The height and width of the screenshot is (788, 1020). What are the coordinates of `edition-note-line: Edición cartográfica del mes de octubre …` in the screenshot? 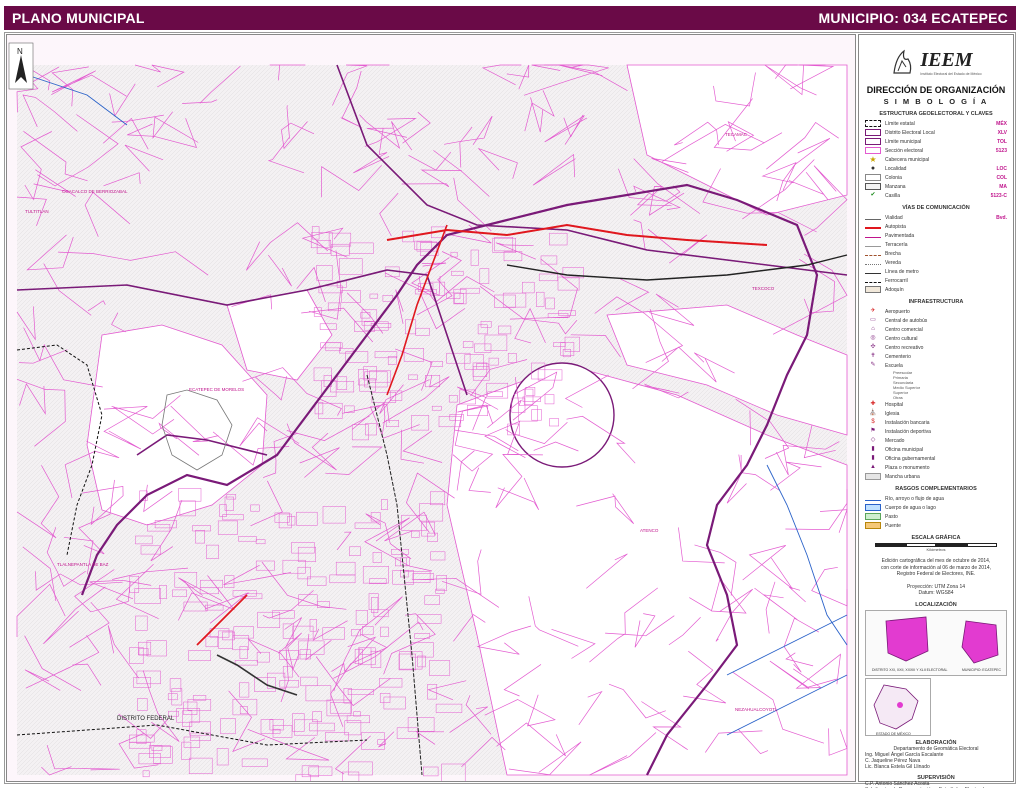 It's located at (936, 561).